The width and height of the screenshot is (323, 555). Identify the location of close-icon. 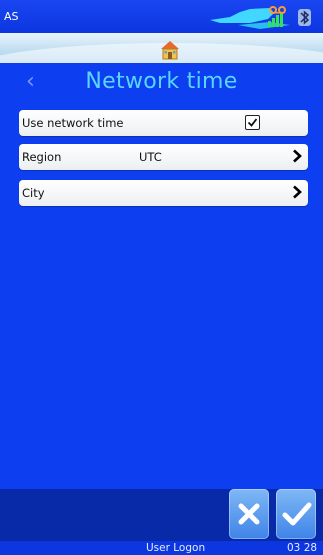
(249, 514).